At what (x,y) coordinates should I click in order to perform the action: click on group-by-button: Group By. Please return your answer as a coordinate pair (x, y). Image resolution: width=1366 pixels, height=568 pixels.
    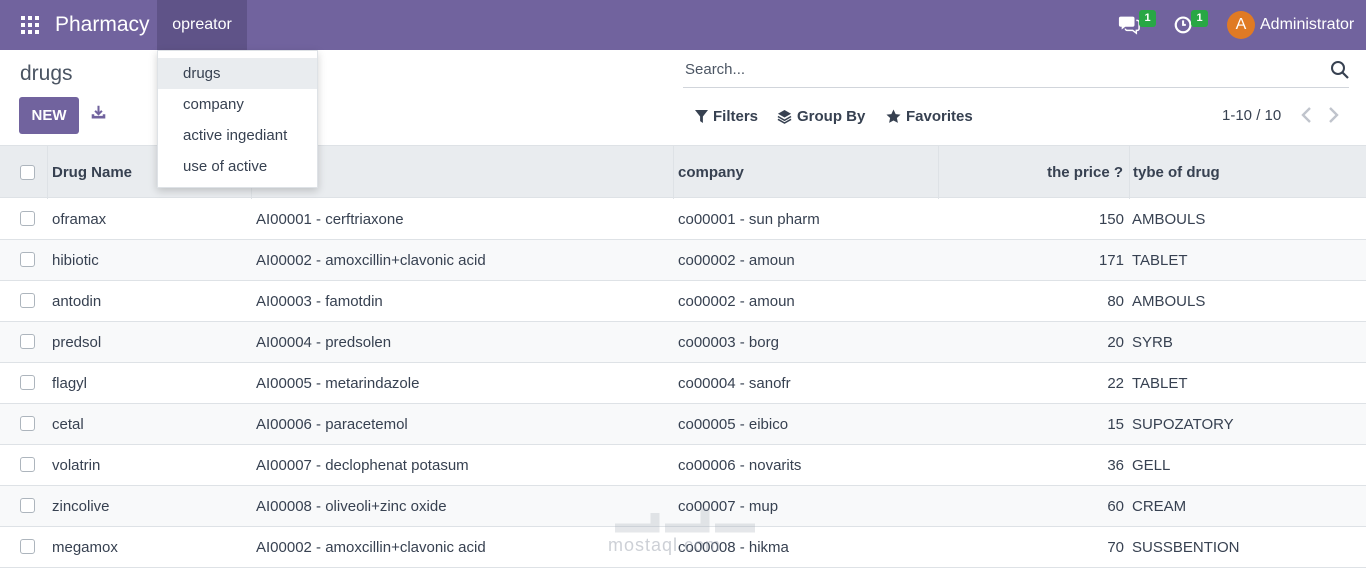
    Looking at the image, I should click on (821, 116).